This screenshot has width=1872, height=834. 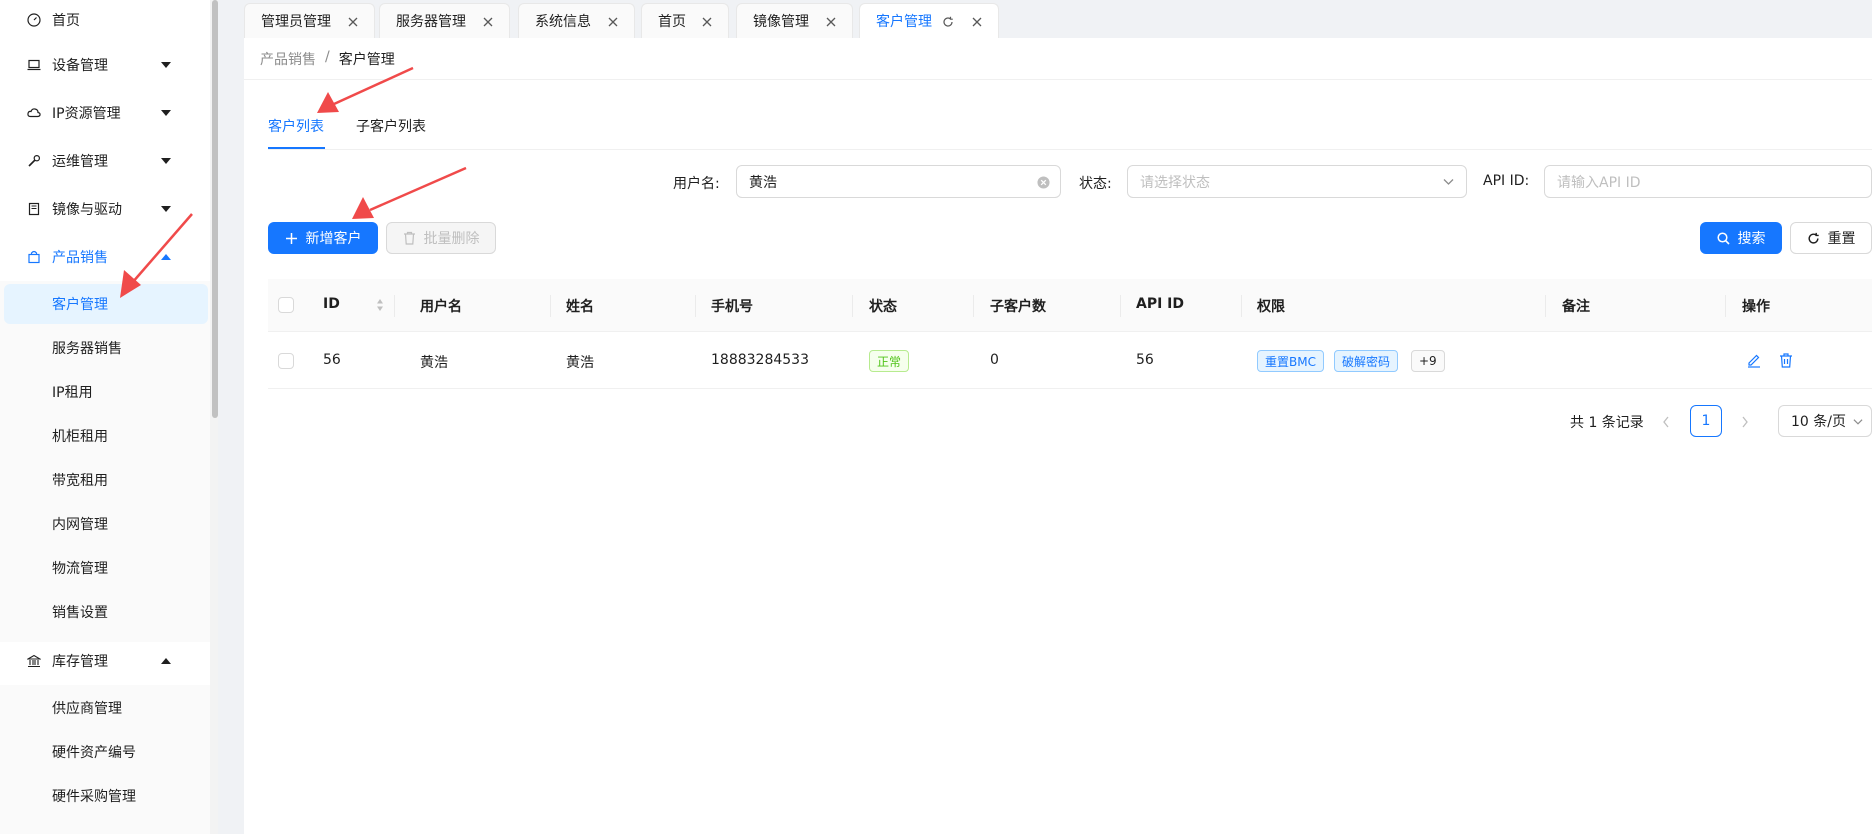 What do you see at coordinates (380, 305) in the screenshot?
I see `sort-icon` at bounding box center [380, 305].